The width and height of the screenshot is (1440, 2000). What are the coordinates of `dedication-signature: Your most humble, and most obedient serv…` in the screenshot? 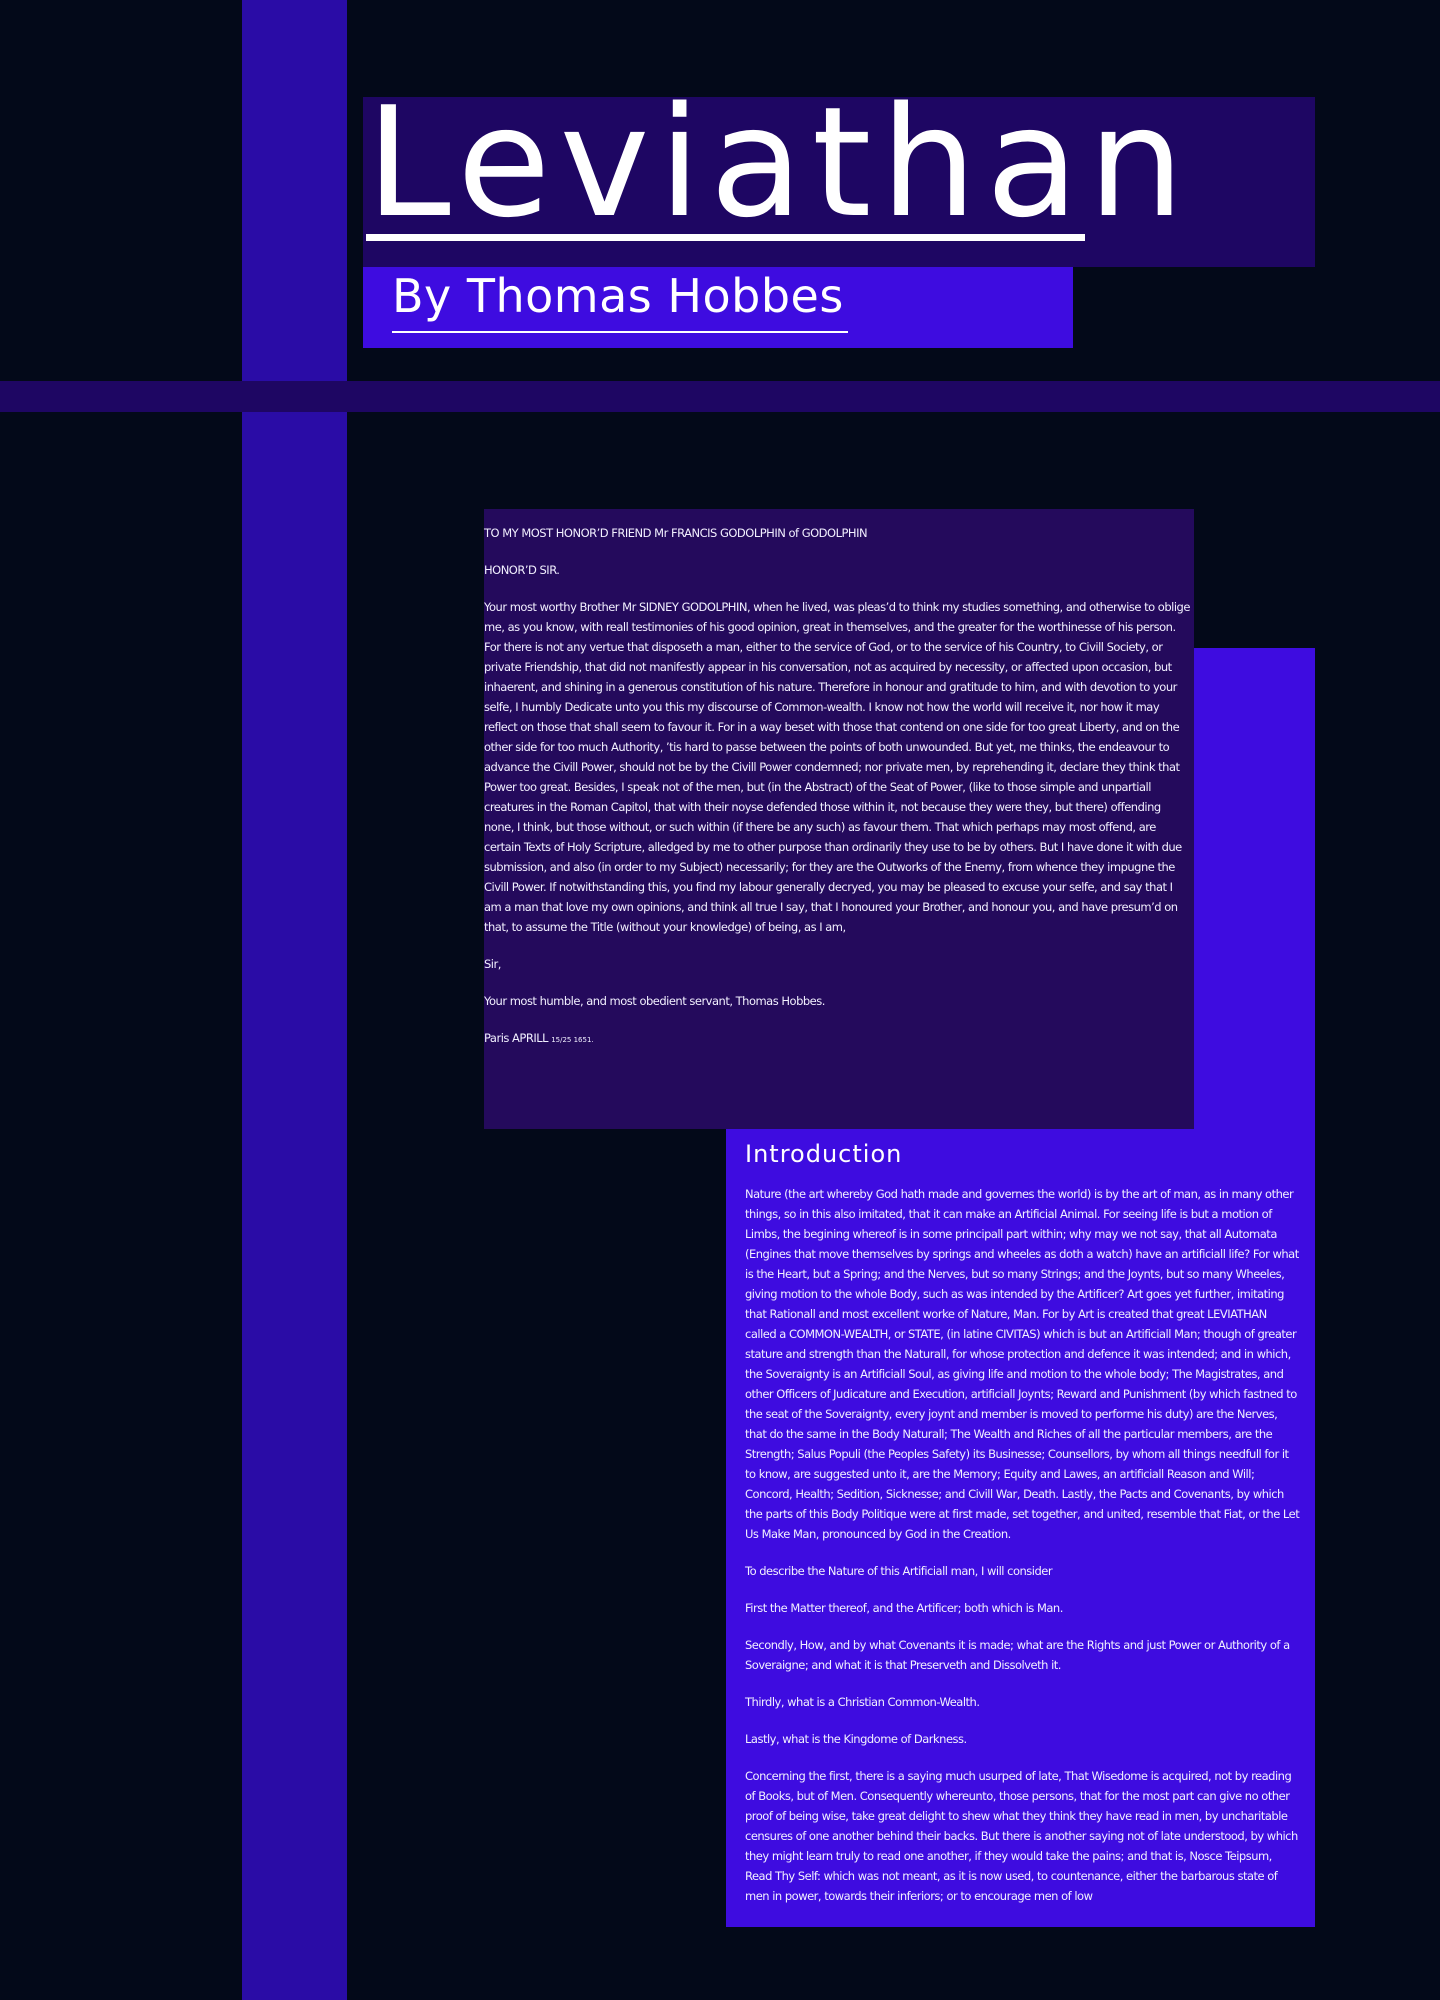 It's located at (654, 1001).